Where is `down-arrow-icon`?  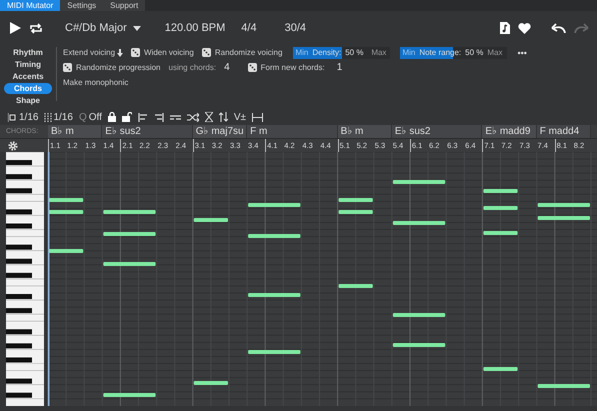
down-arrow-icon is located at coordinates (120, 52).